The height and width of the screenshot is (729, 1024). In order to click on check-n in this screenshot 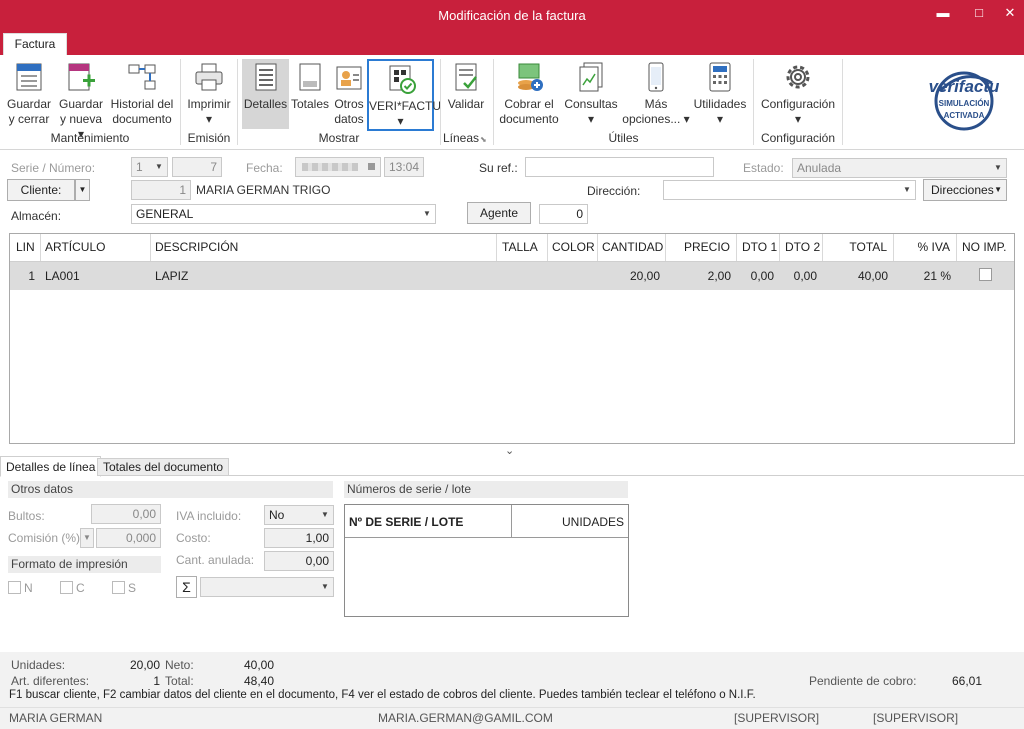, I will do `click(14, 587)`.